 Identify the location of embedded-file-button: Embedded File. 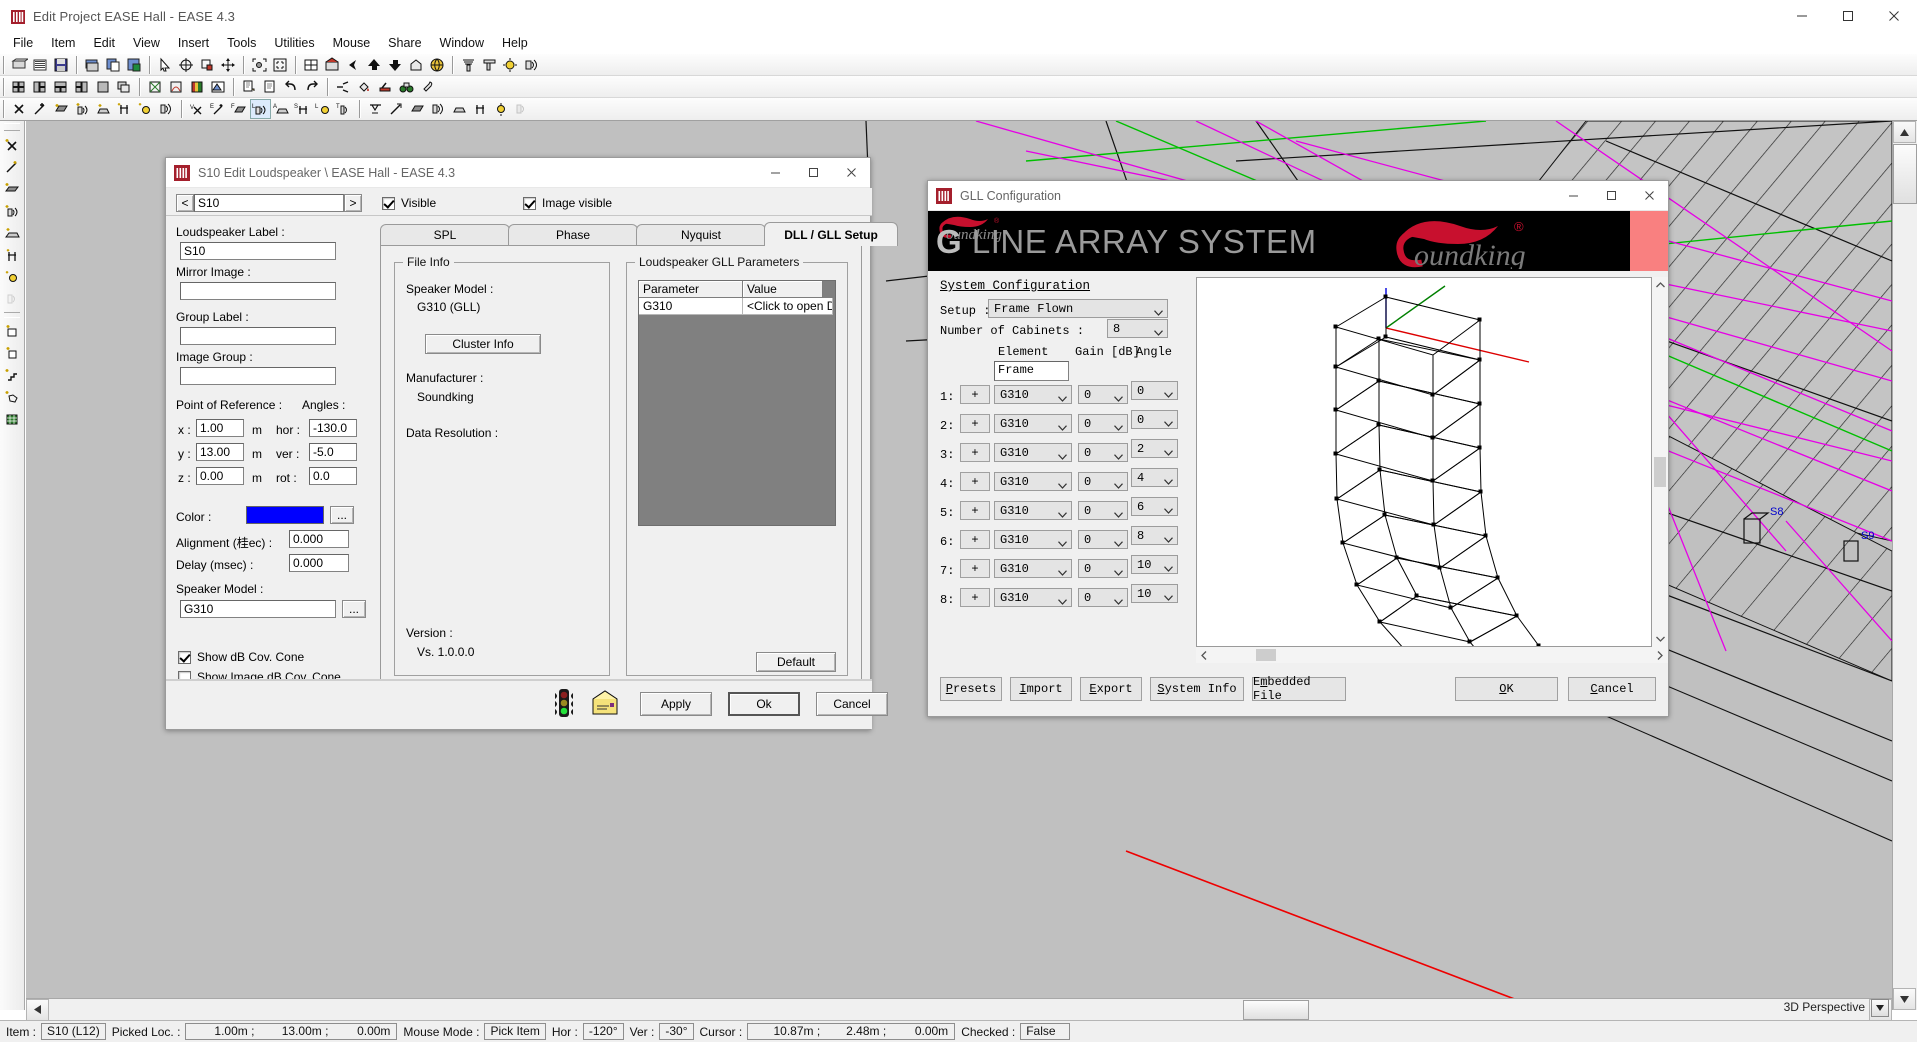
(1299, 689).